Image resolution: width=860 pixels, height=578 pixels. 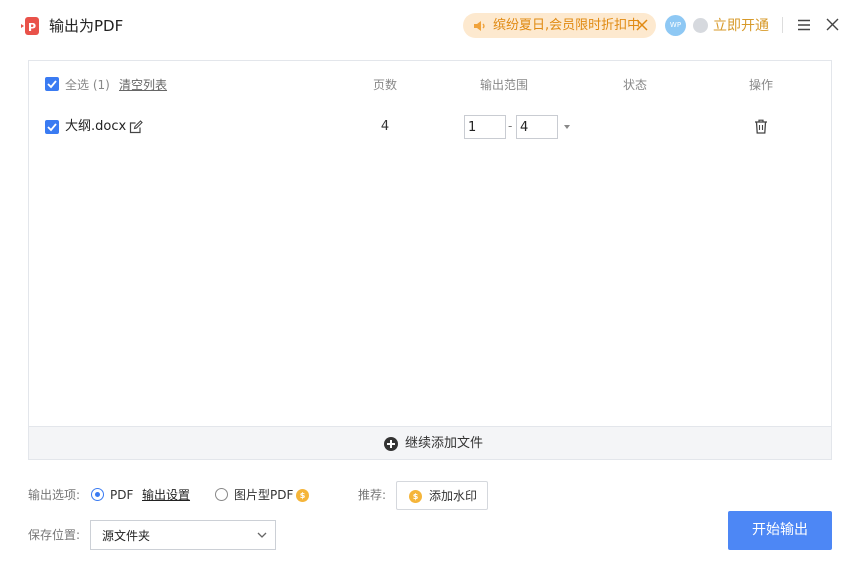 What do you see at coordinates (97, 494) in the screenshot?
I see `pdf-radio` at bounding box center [97, 494].